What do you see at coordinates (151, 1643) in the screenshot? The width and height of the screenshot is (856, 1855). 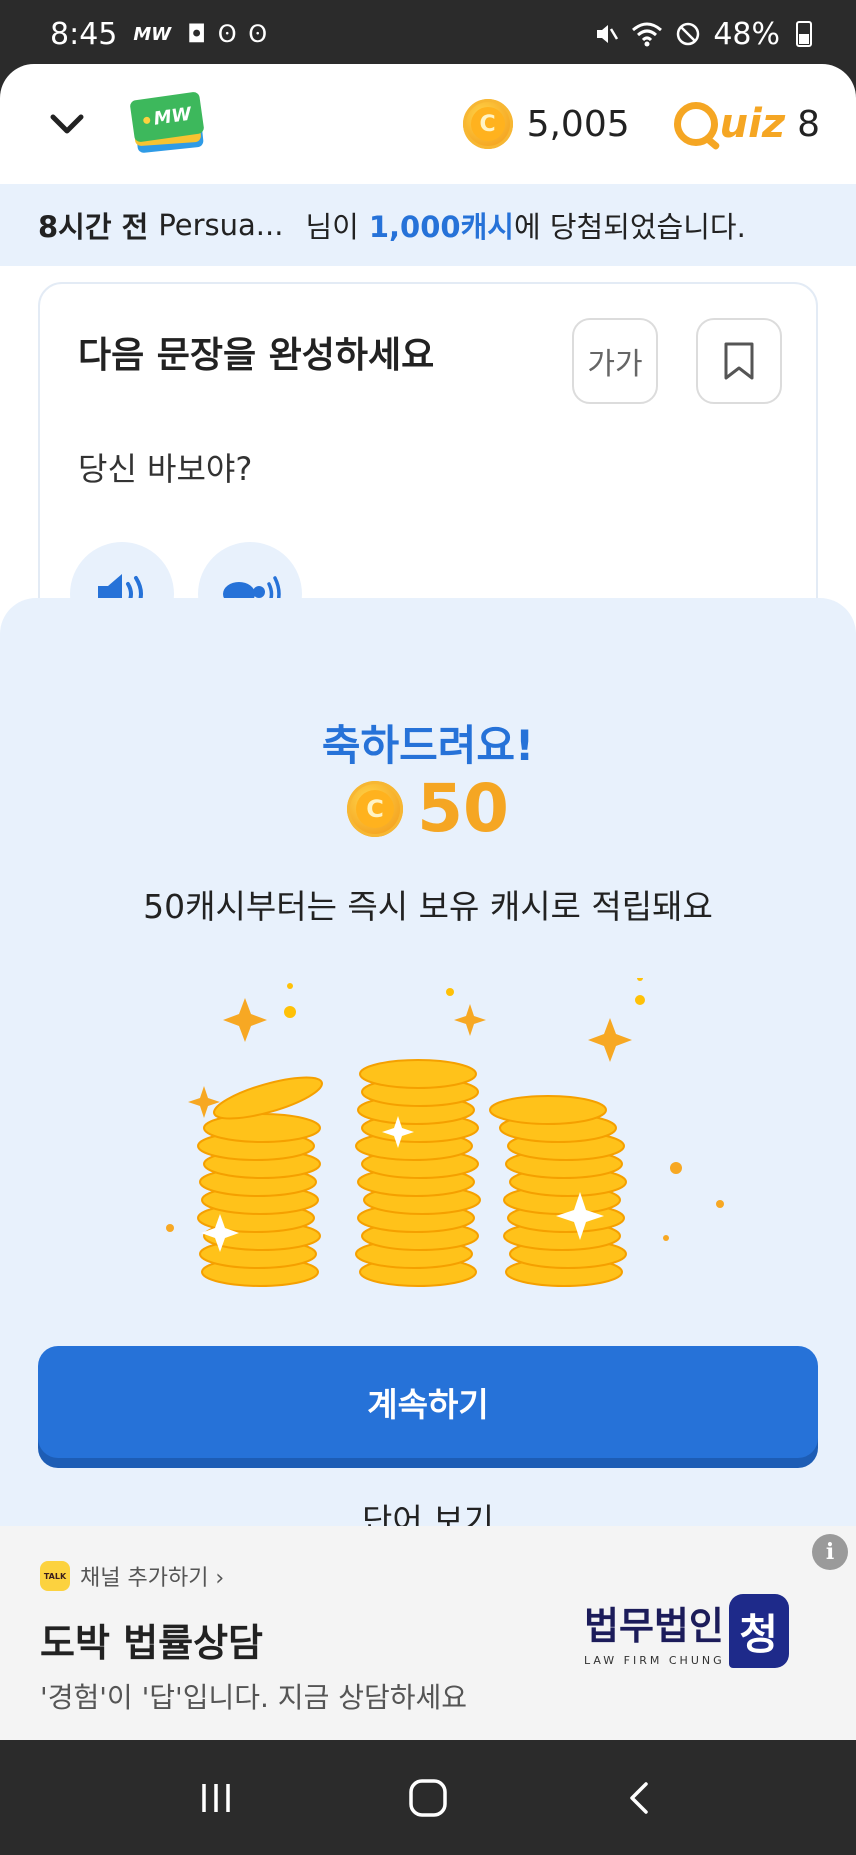 I see `ad-title: 도박 법률상담` at bounding box center [151, 1643].